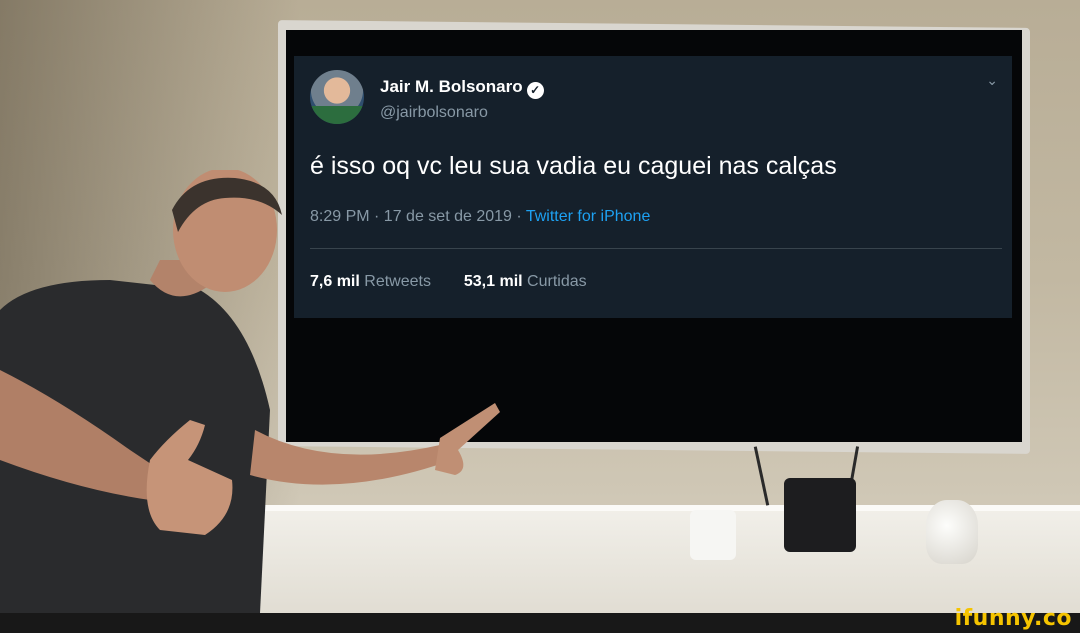 The width and height of the screenshot is (1080, 633). What do you see at coordinates (1013, 618) in the screenshot?
I see `watermark-logo: ifunny.co` at bounding box center [1013, 618].